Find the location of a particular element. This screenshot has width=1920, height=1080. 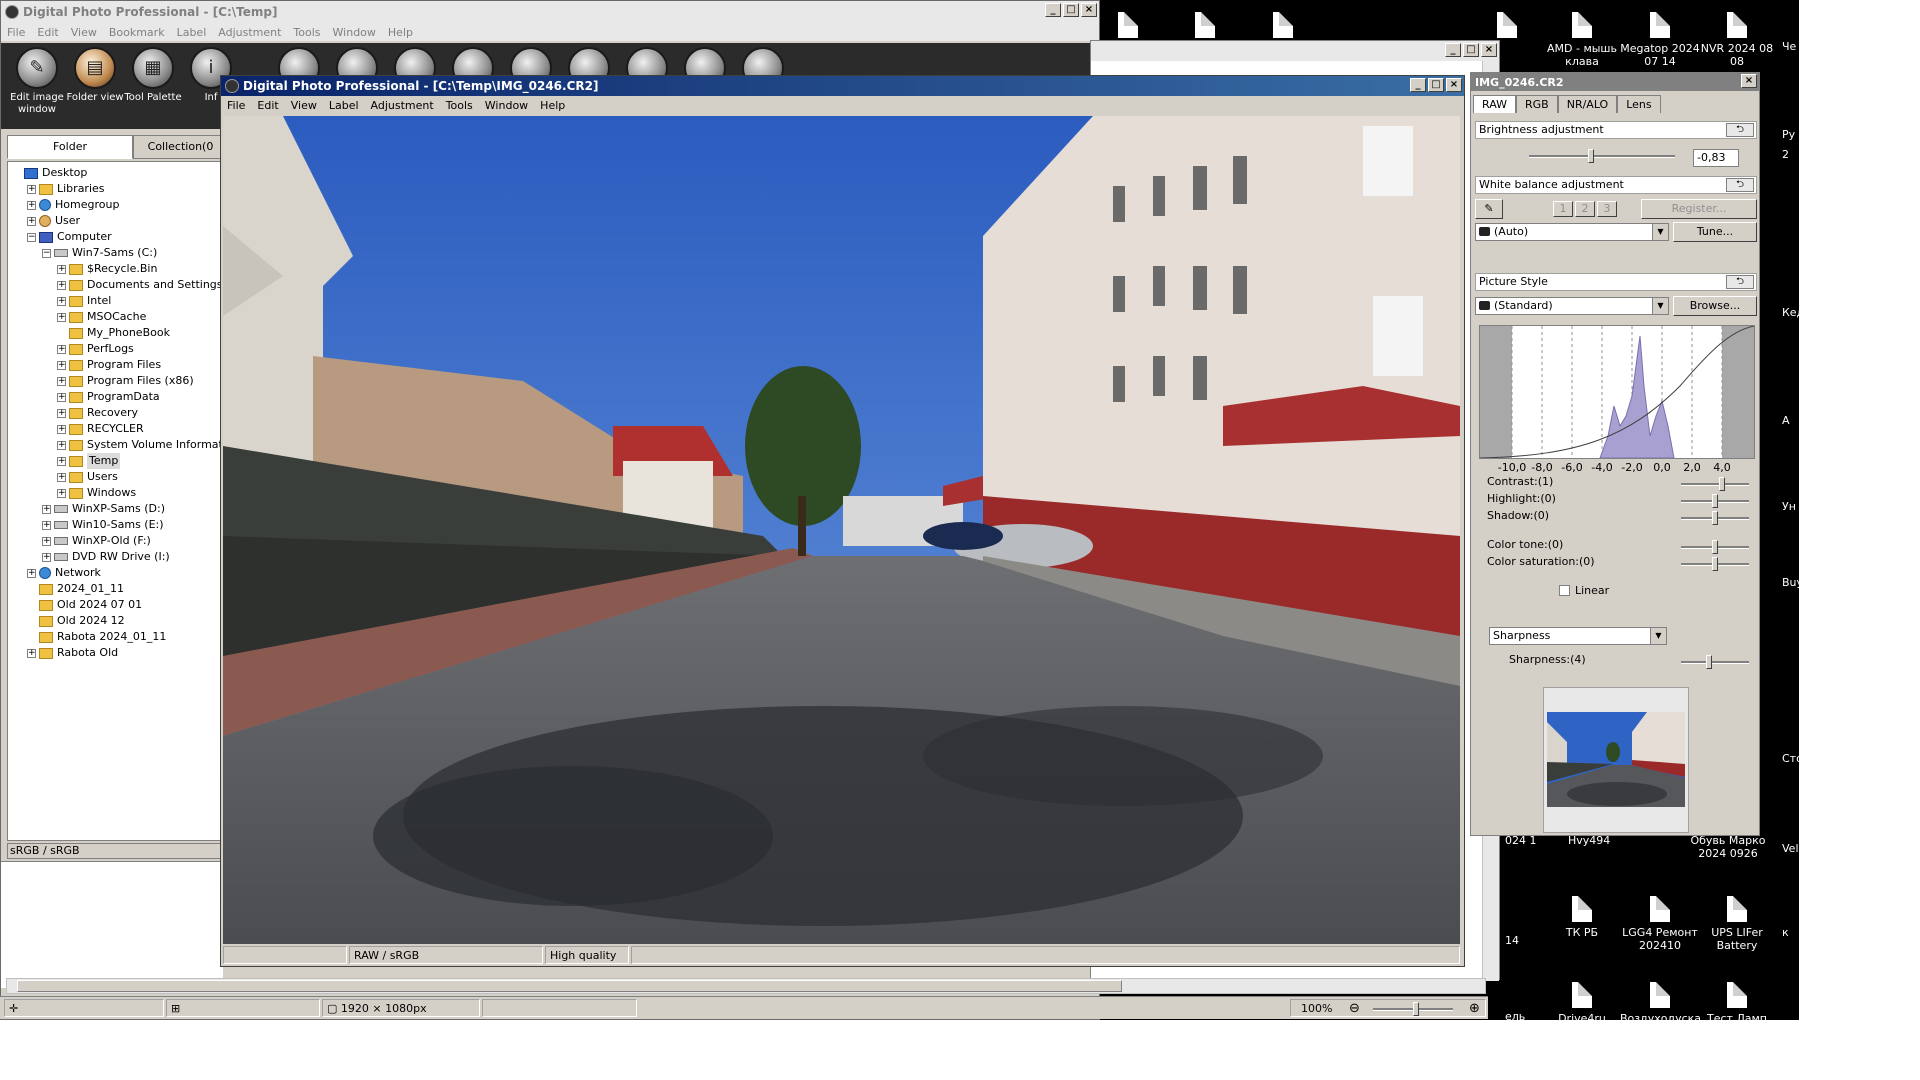

tree-node: + Program Files is located at coordinates (109, 365).